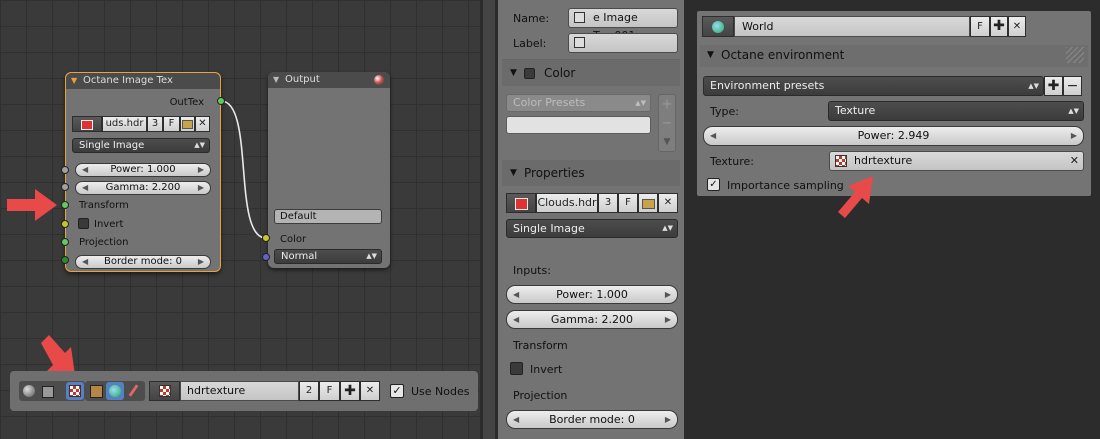 The width and height of the screenshot is (1100, 439). Describe the element at coordinates (221, 101) in the screenshot. I see `outtex-output-socket` at that location.